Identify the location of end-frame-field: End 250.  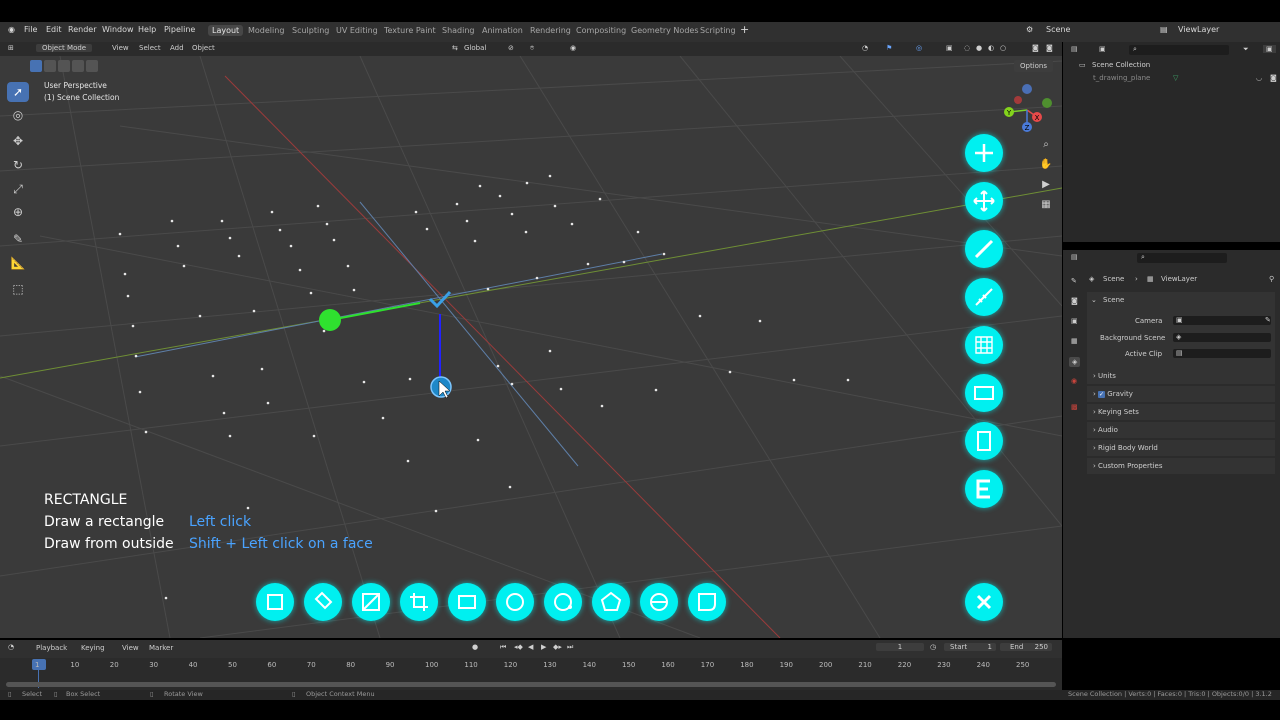
(1026, 647).